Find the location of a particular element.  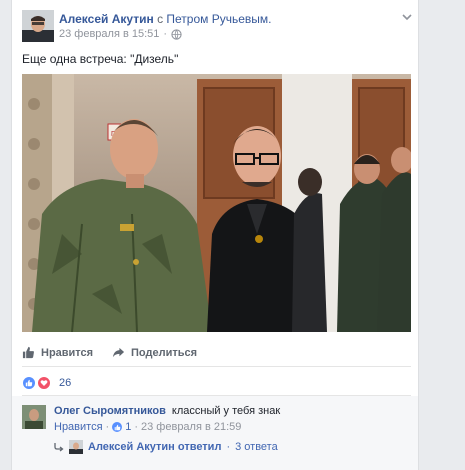

comment-like-button: Нравится is located at coordinates (78, 427).